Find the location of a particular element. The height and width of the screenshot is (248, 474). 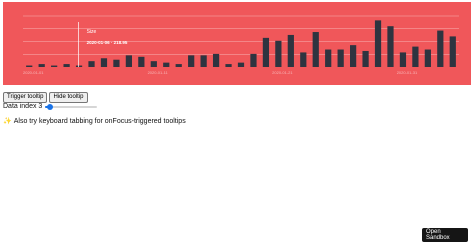

slider-thumb is located at coordinates (49, 106).